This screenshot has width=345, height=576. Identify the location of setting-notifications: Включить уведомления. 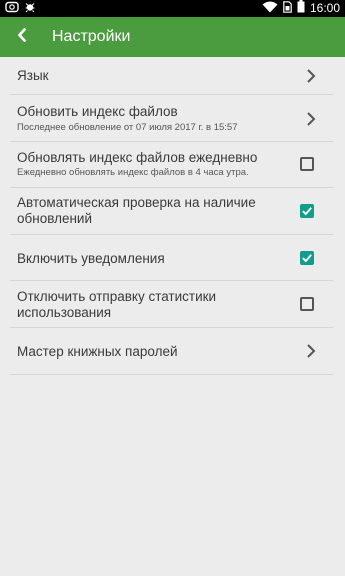
(171, 258).